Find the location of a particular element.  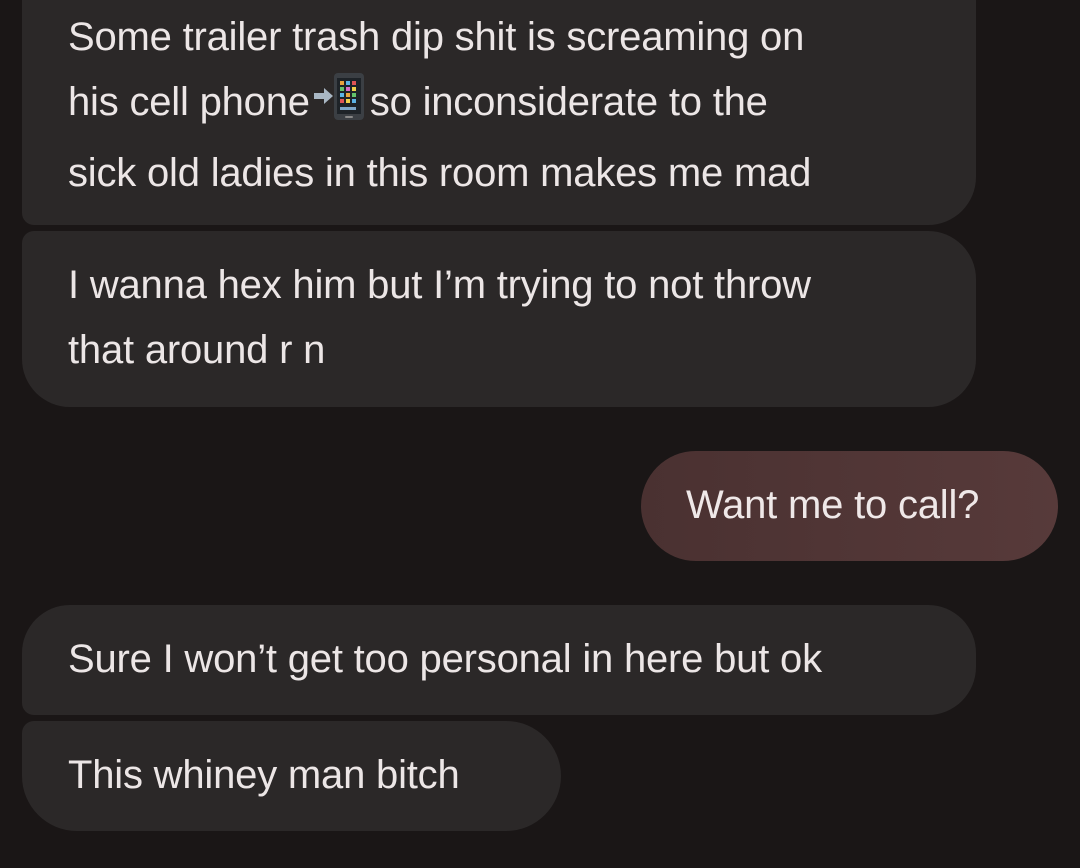

message-text: his cell phone is located at coordinates (189, 102).